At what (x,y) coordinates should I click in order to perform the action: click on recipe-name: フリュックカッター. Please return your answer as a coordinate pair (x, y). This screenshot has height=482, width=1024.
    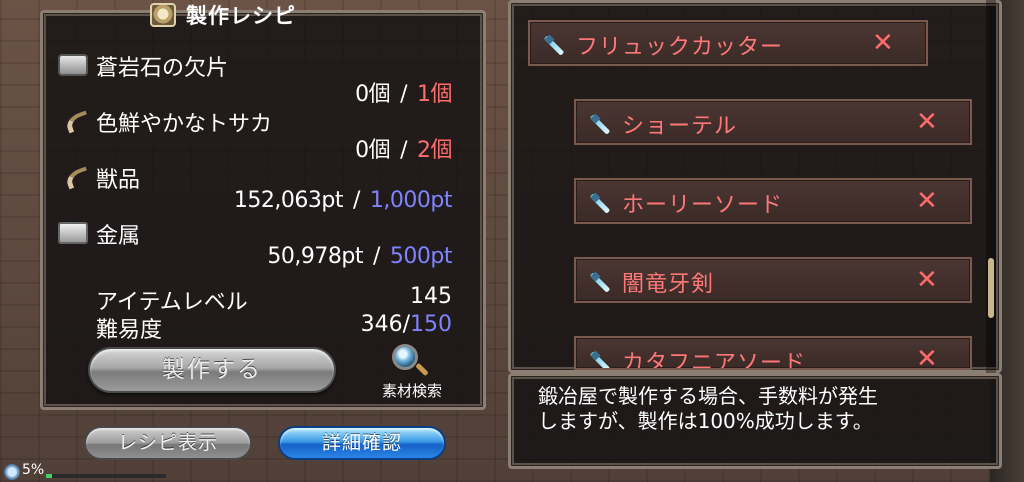
    Looking at the image, I should click on (680, 47).